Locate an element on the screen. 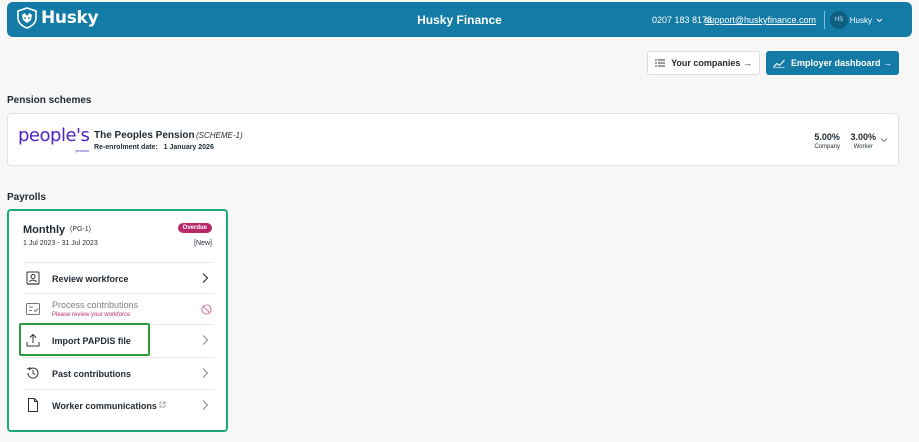  worker-communications-row: Worker communications is located at coordinates (118, 404).